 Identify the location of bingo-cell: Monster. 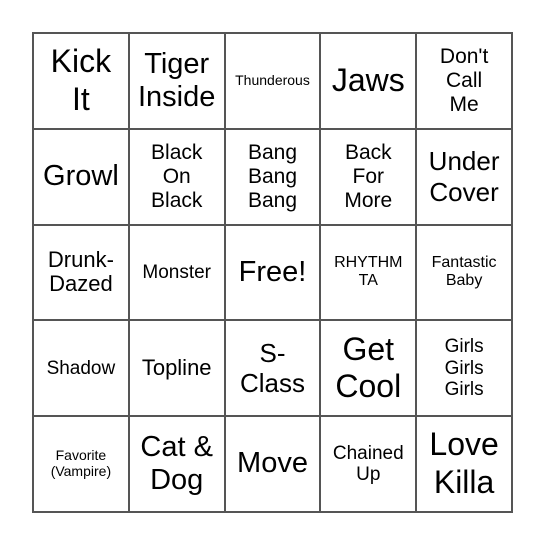
(177, 273).